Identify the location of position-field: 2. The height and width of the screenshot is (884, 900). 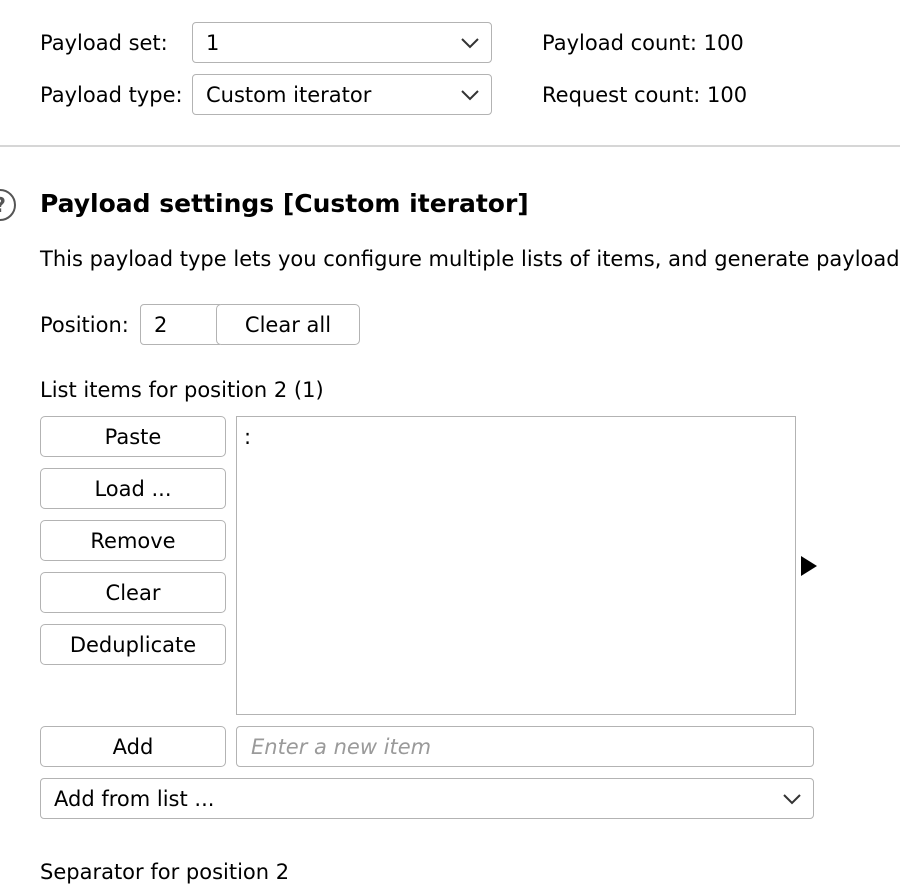
(180, 324).